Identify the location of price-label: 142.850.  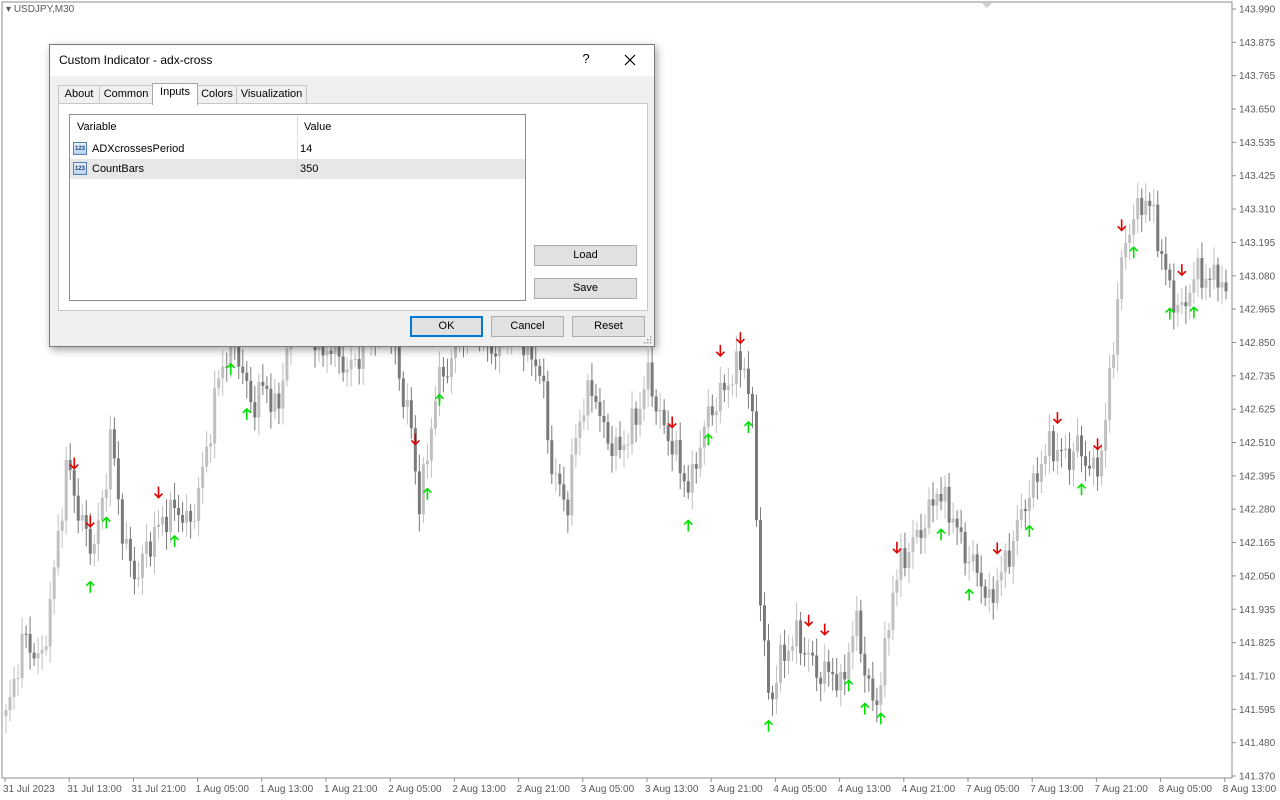
(1257, 343).